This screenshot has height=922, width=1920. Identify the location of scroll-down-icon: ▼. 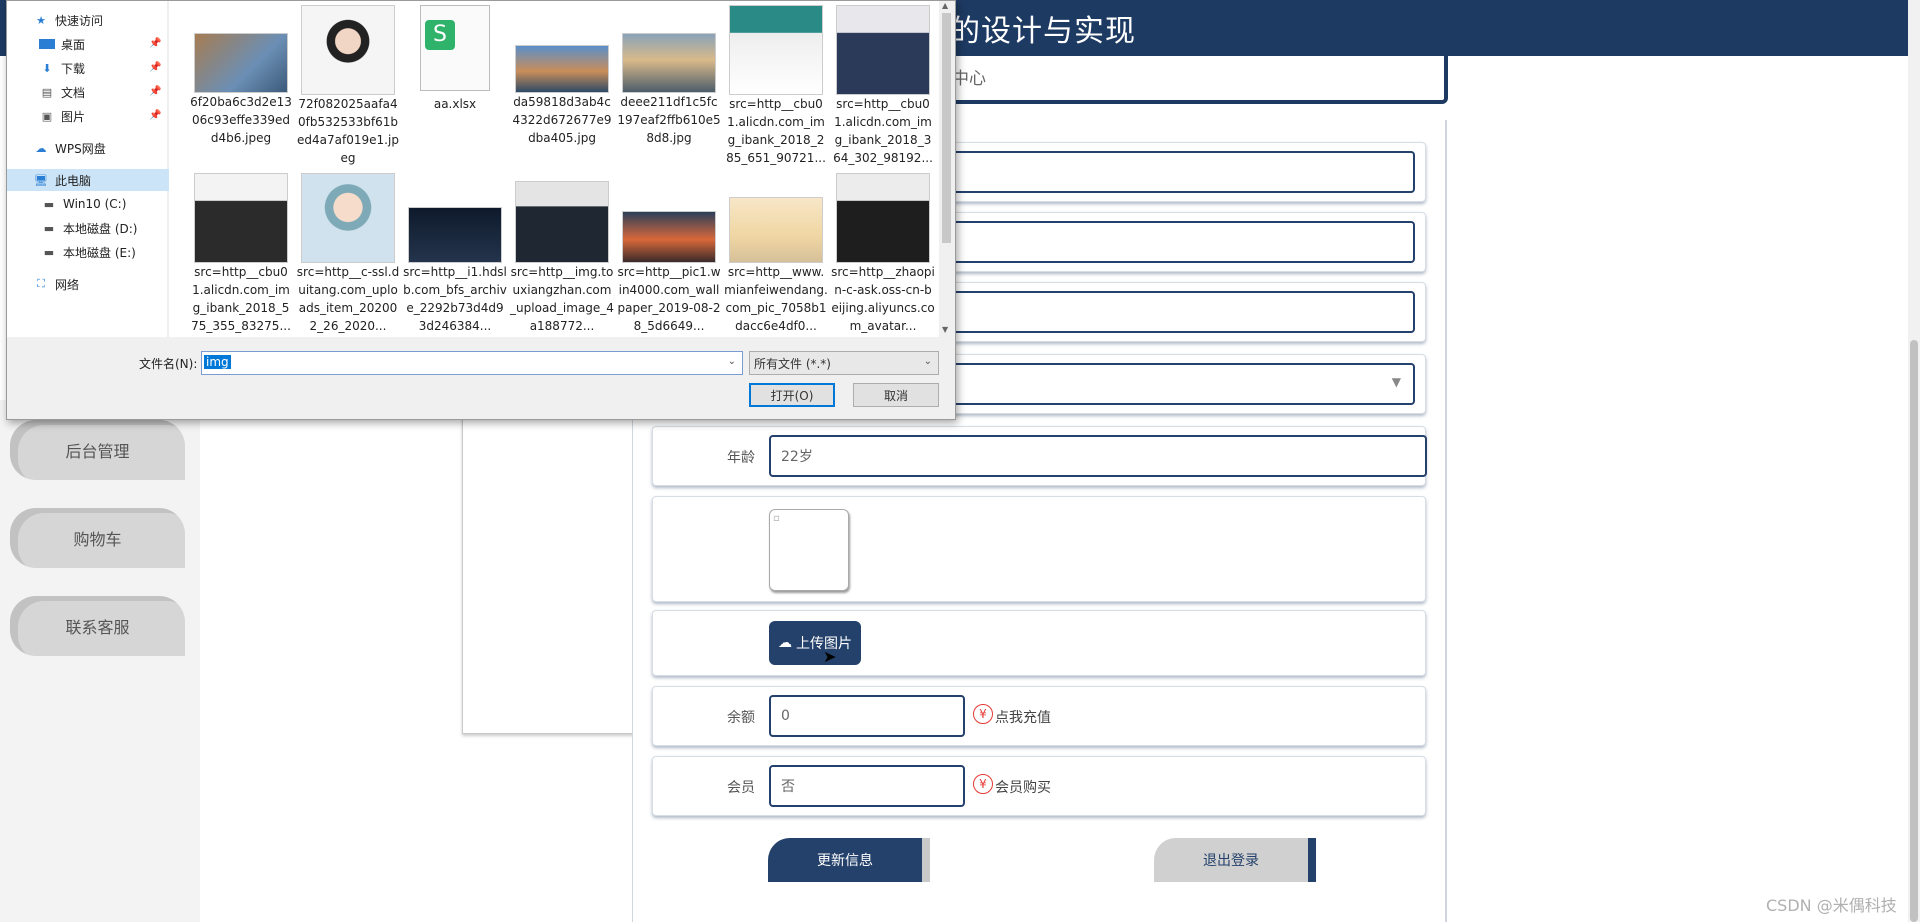
(945, 329).